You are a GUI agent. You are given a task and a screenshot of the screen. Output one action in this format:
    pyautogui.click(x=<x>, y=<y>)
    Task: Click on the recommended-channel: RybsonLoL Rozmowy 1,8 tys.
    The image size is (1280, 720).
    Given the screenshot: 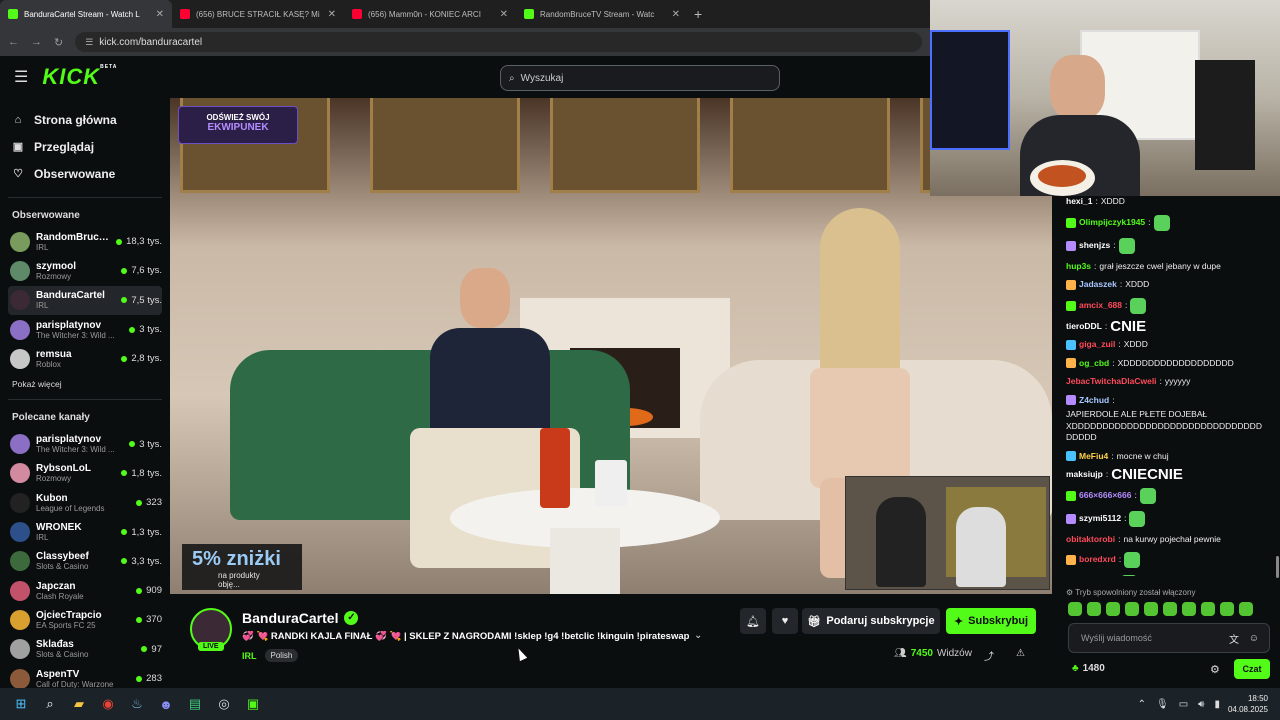 What is the action you would take?
    pyautogui.click(x=85, y=473)
    